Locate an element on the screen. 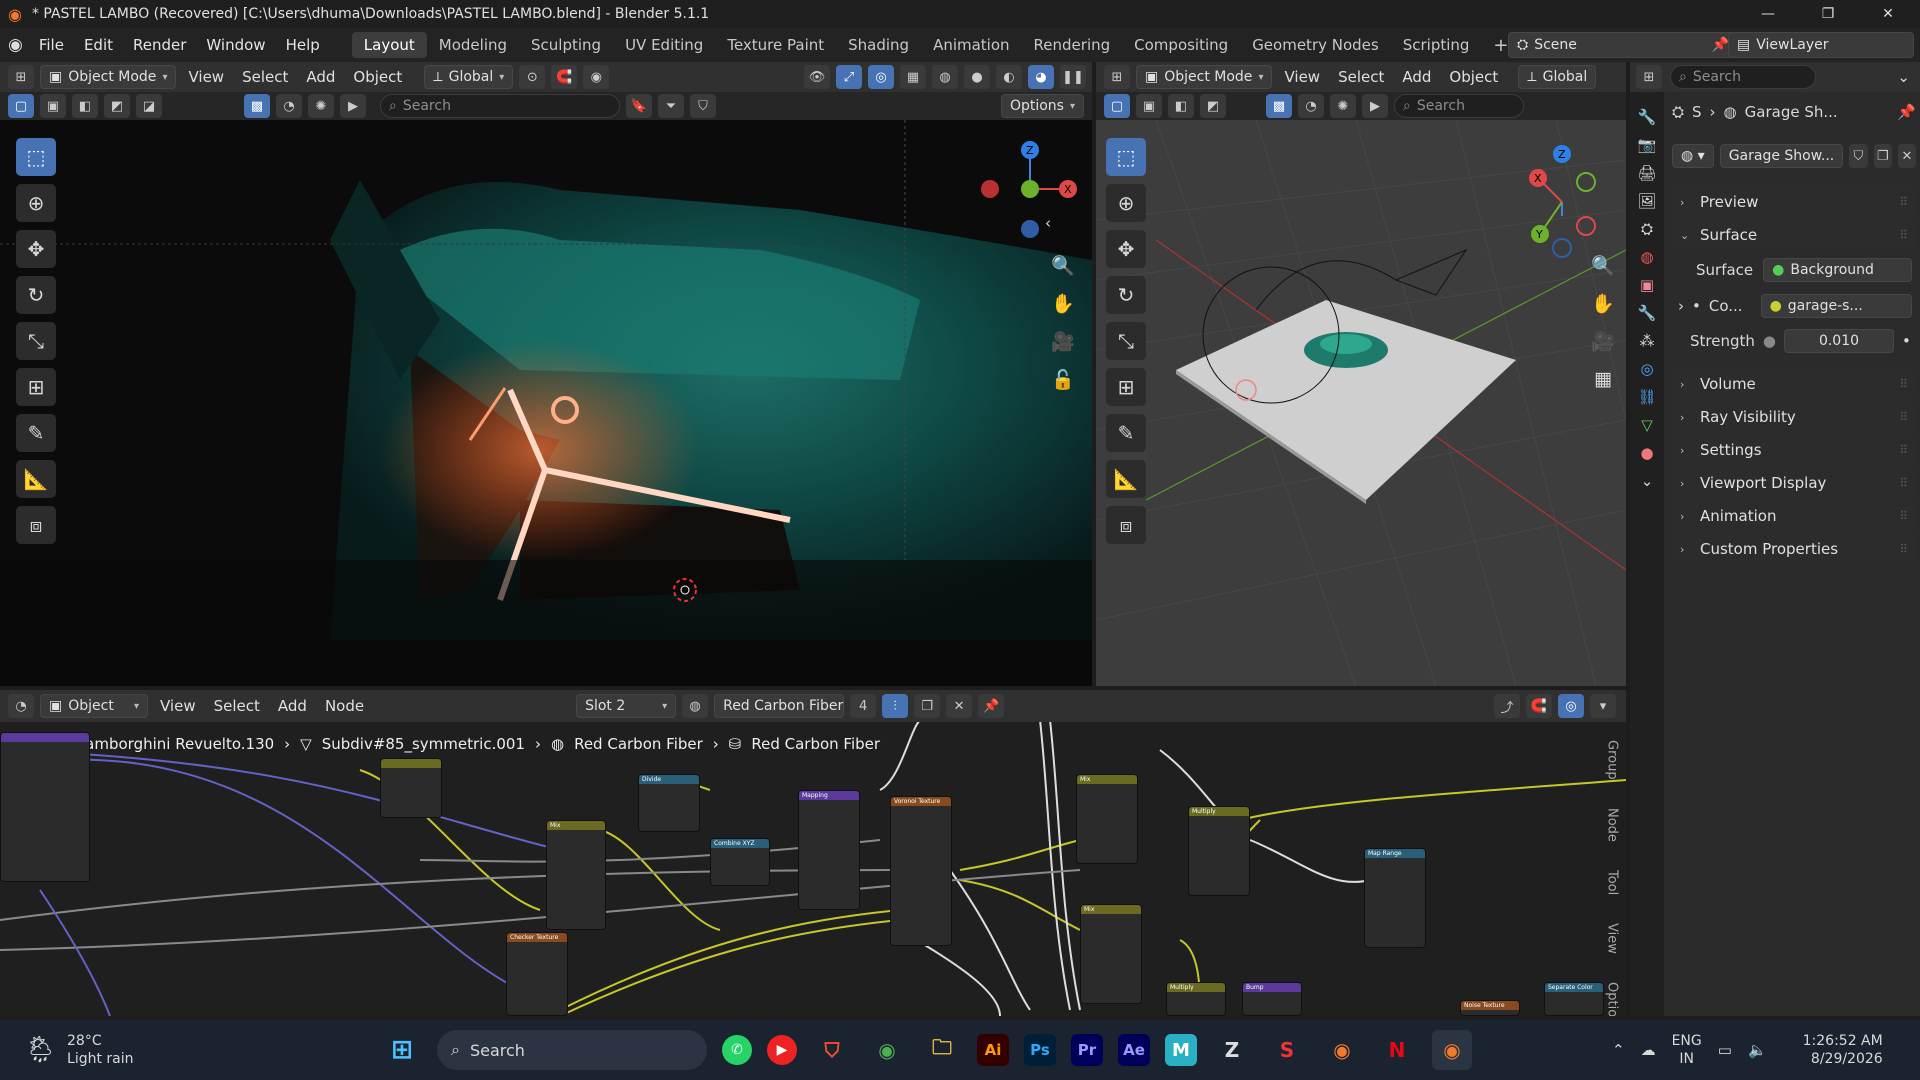 The height and width of the screenshot is (1080, 1920). workspace-tab-uv-editing: UV Editing is located at coordinates (664, 45).